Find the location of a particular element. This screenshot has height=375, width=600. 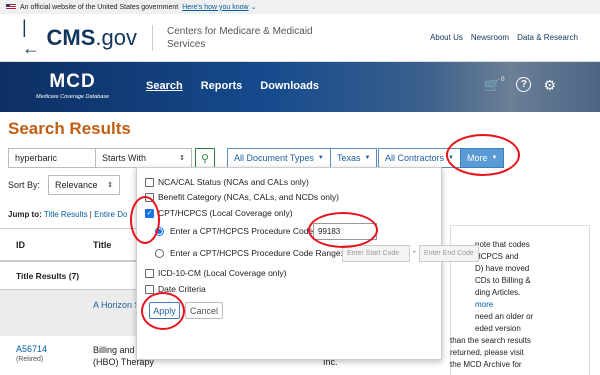

contractors-filter: All Contractors ▼ is located at coordinates (419, 158).